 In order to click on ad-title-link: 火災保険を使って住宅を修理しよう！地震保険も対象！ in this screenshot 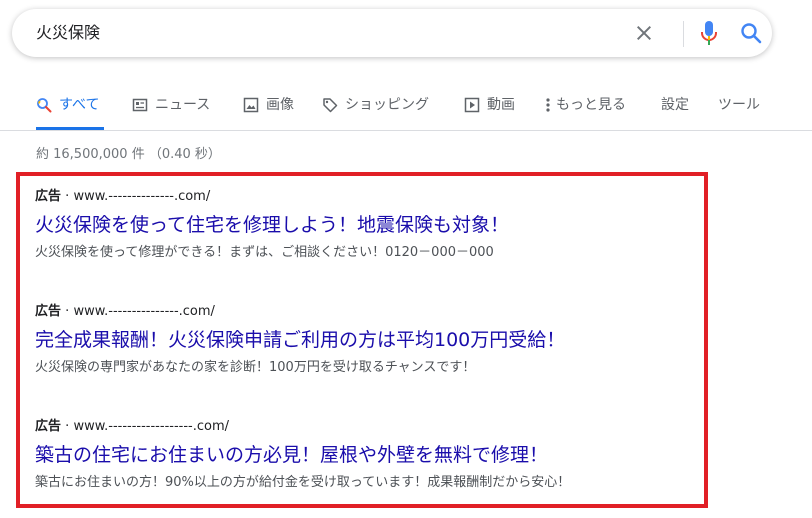, I will do `click(365, 225)`.